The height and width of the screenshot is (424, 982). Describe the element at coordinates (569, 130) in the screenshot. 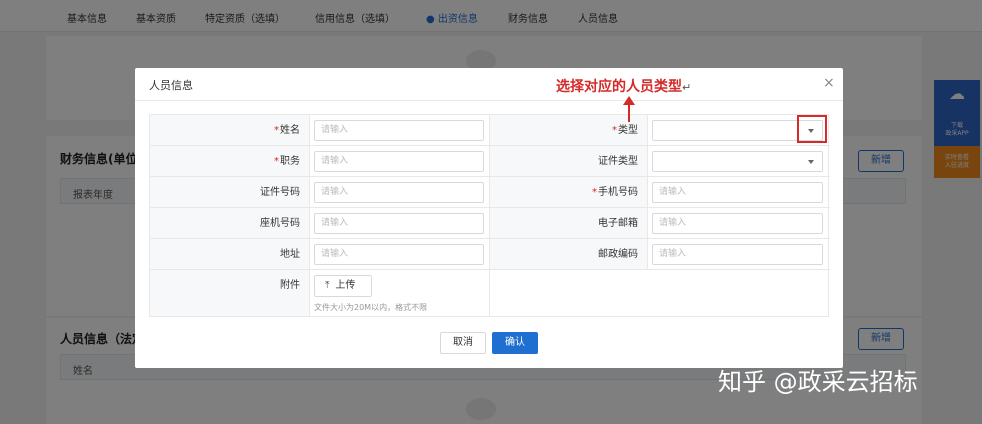

I see `type-label: *类型` at that location.